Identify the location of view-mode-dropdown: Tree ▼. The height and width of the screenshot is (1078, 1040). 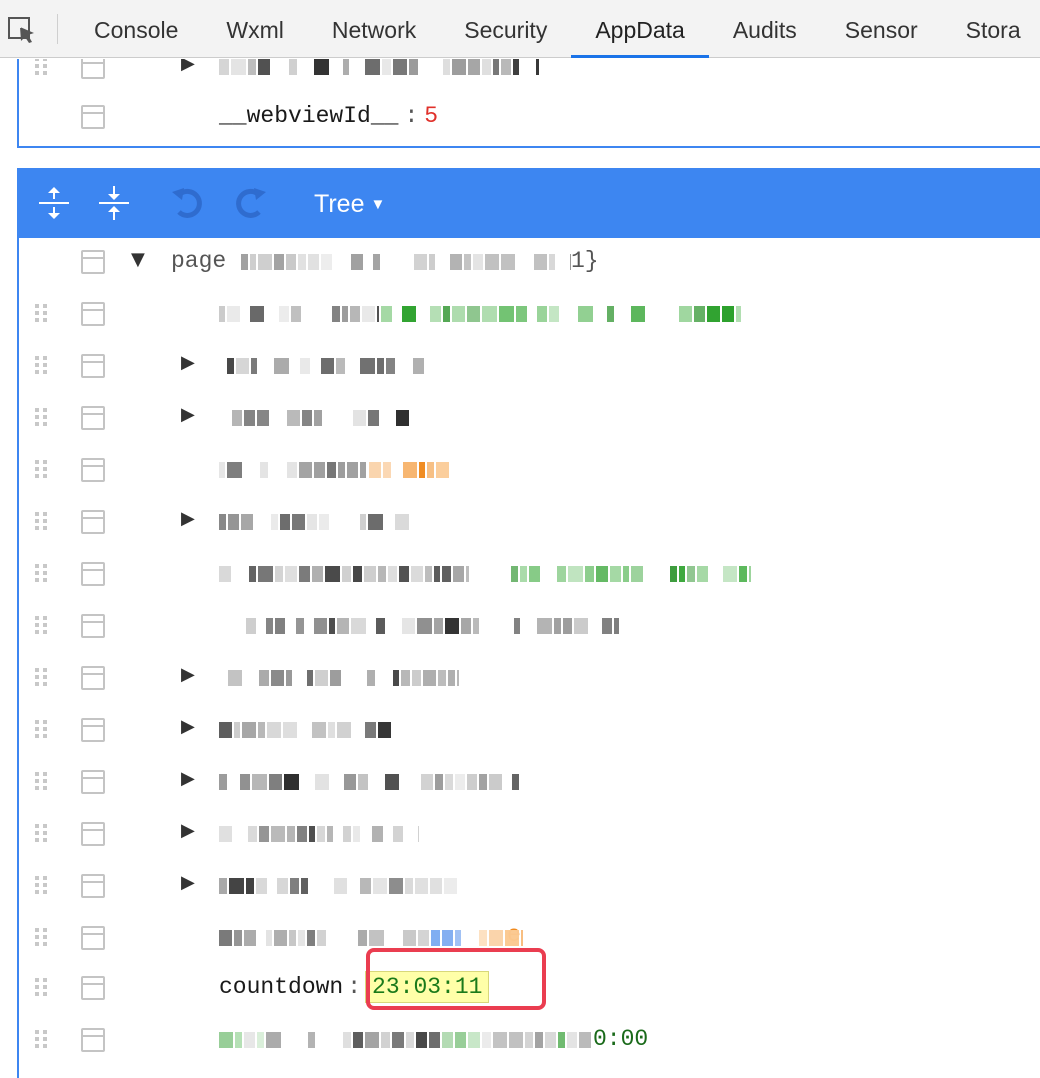
(349, 203).